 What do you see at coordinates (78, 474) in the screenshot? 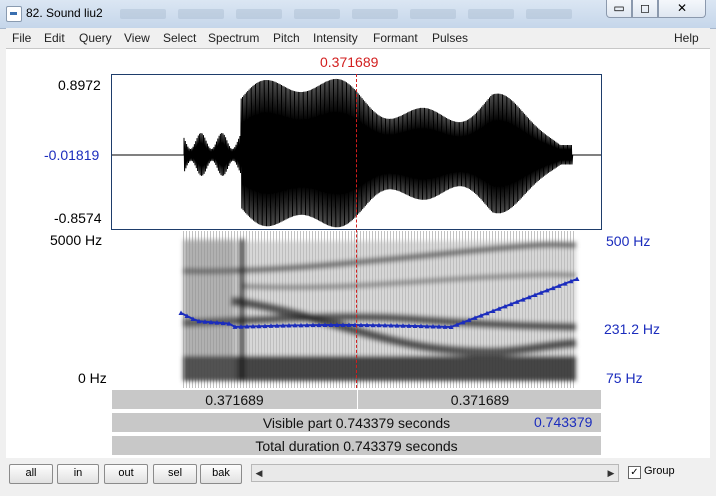
I see `zoom-in-button: in` at bounding box center [78, 474].